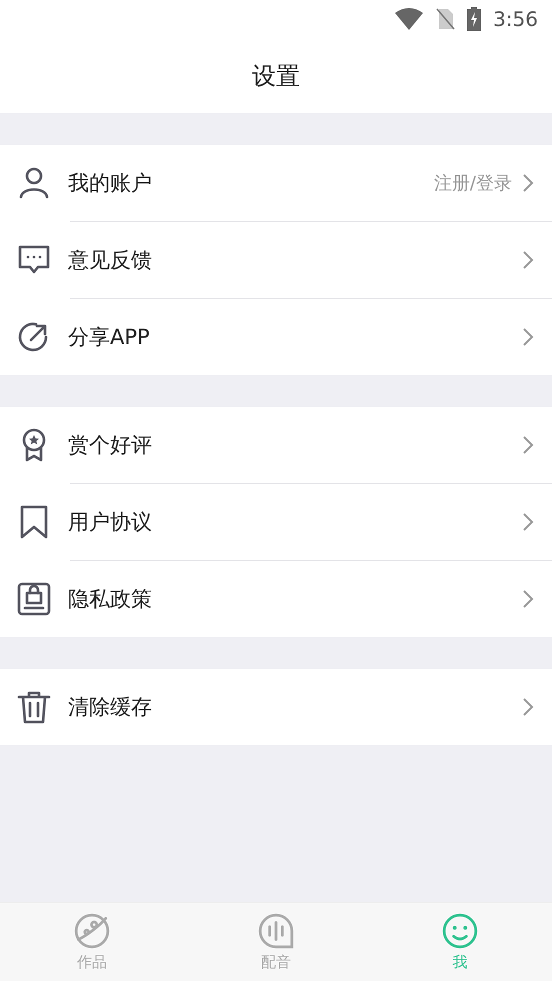 The height and width of the screenshot is (981, 552). What do you see at coordinates (276, 931) in the screenshot?
I see `sound-wave-icon` at bounding box center [276, 931].